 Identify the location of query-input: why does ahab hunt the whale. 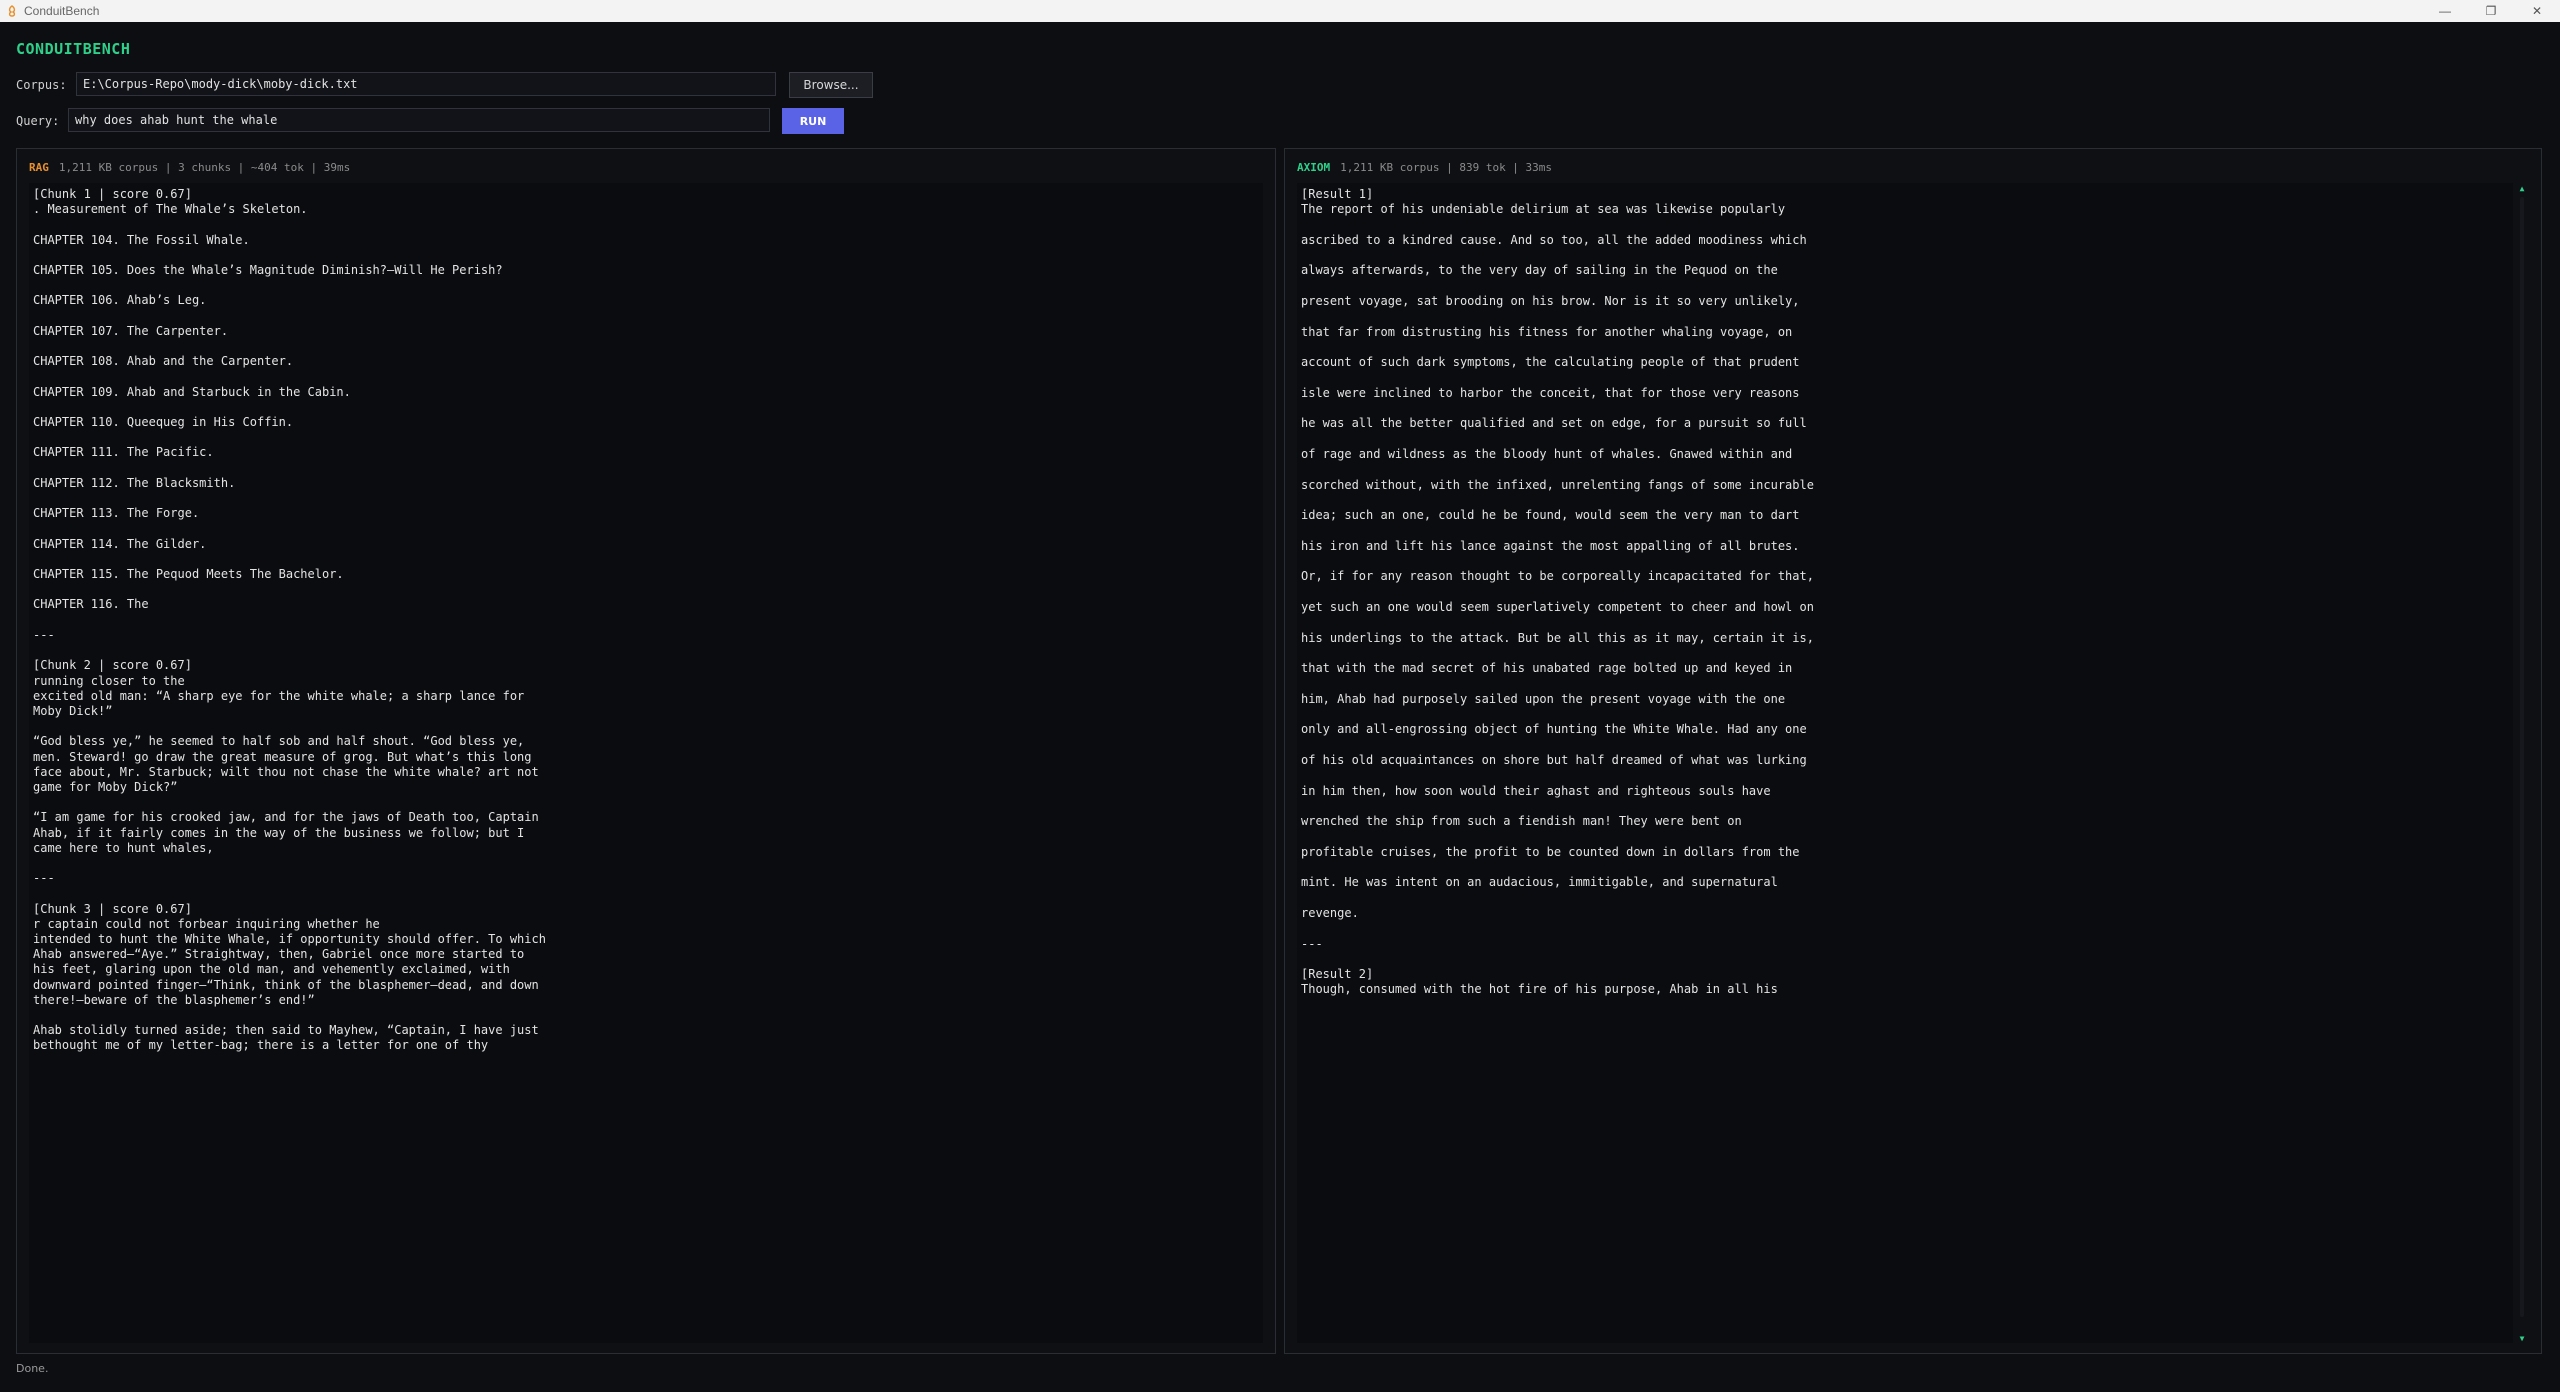
(419, 120).